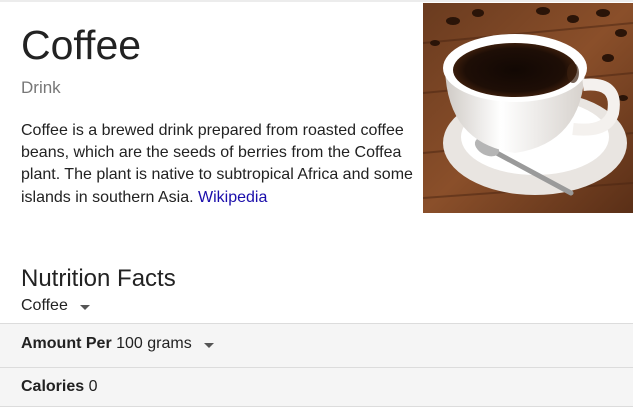  What do you see at coordinates (53, 386) in the screenshot?
I see `calories-label: Calories` at bounding box center [53, 386].